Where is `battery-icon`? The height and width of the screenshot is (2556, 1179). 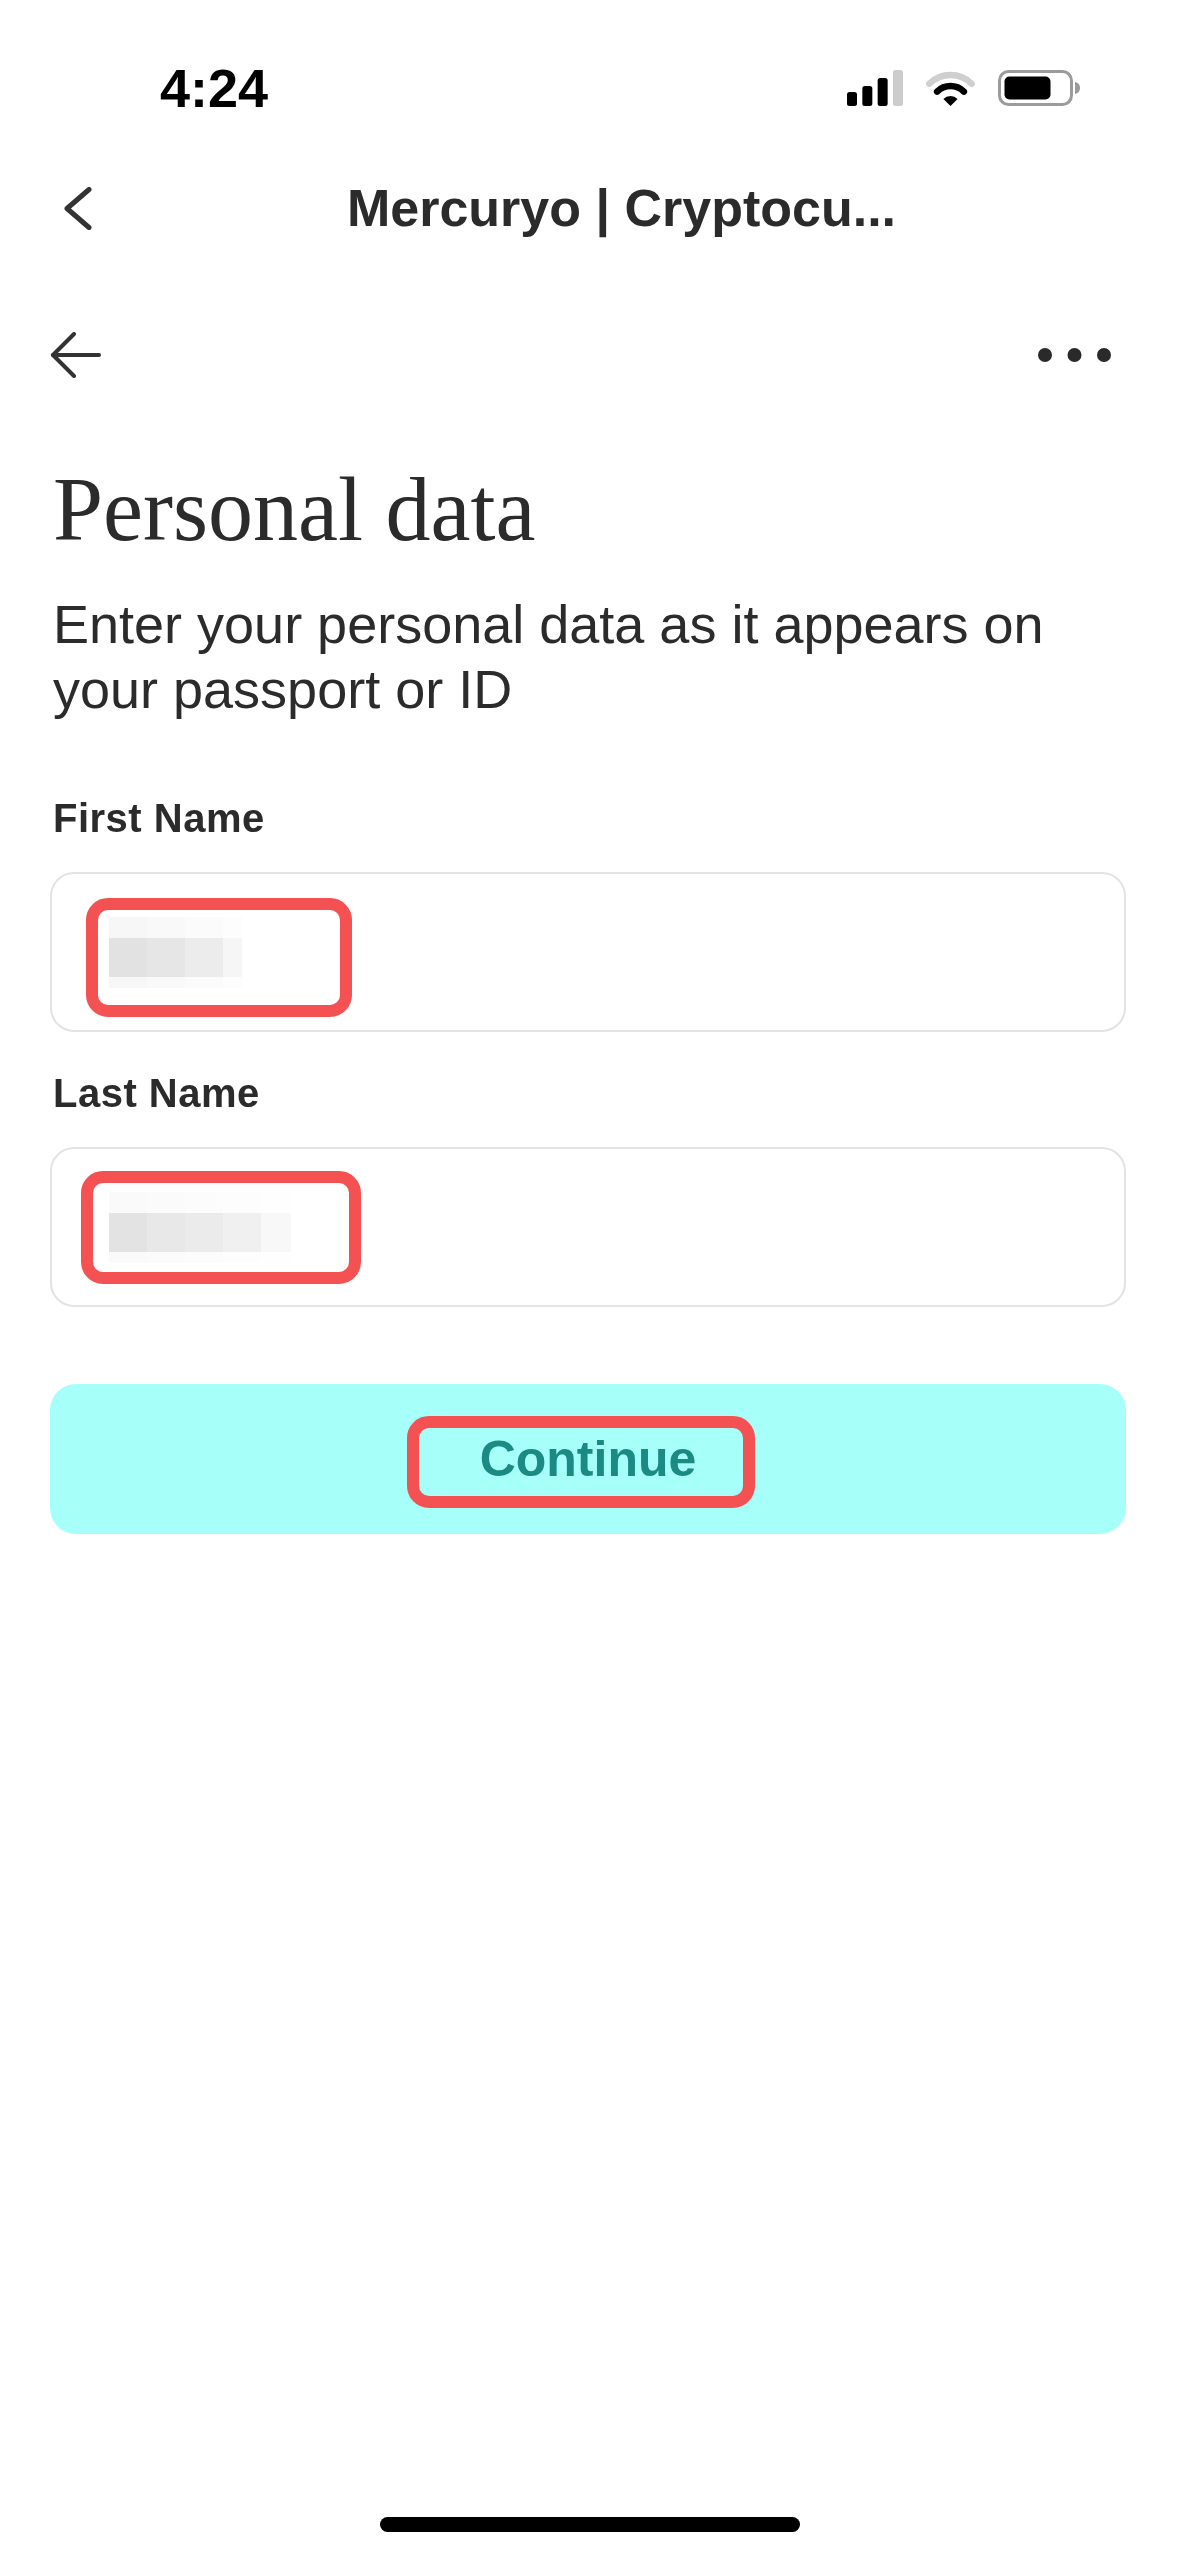
battery-icon is located at coordinates (1039, 88).